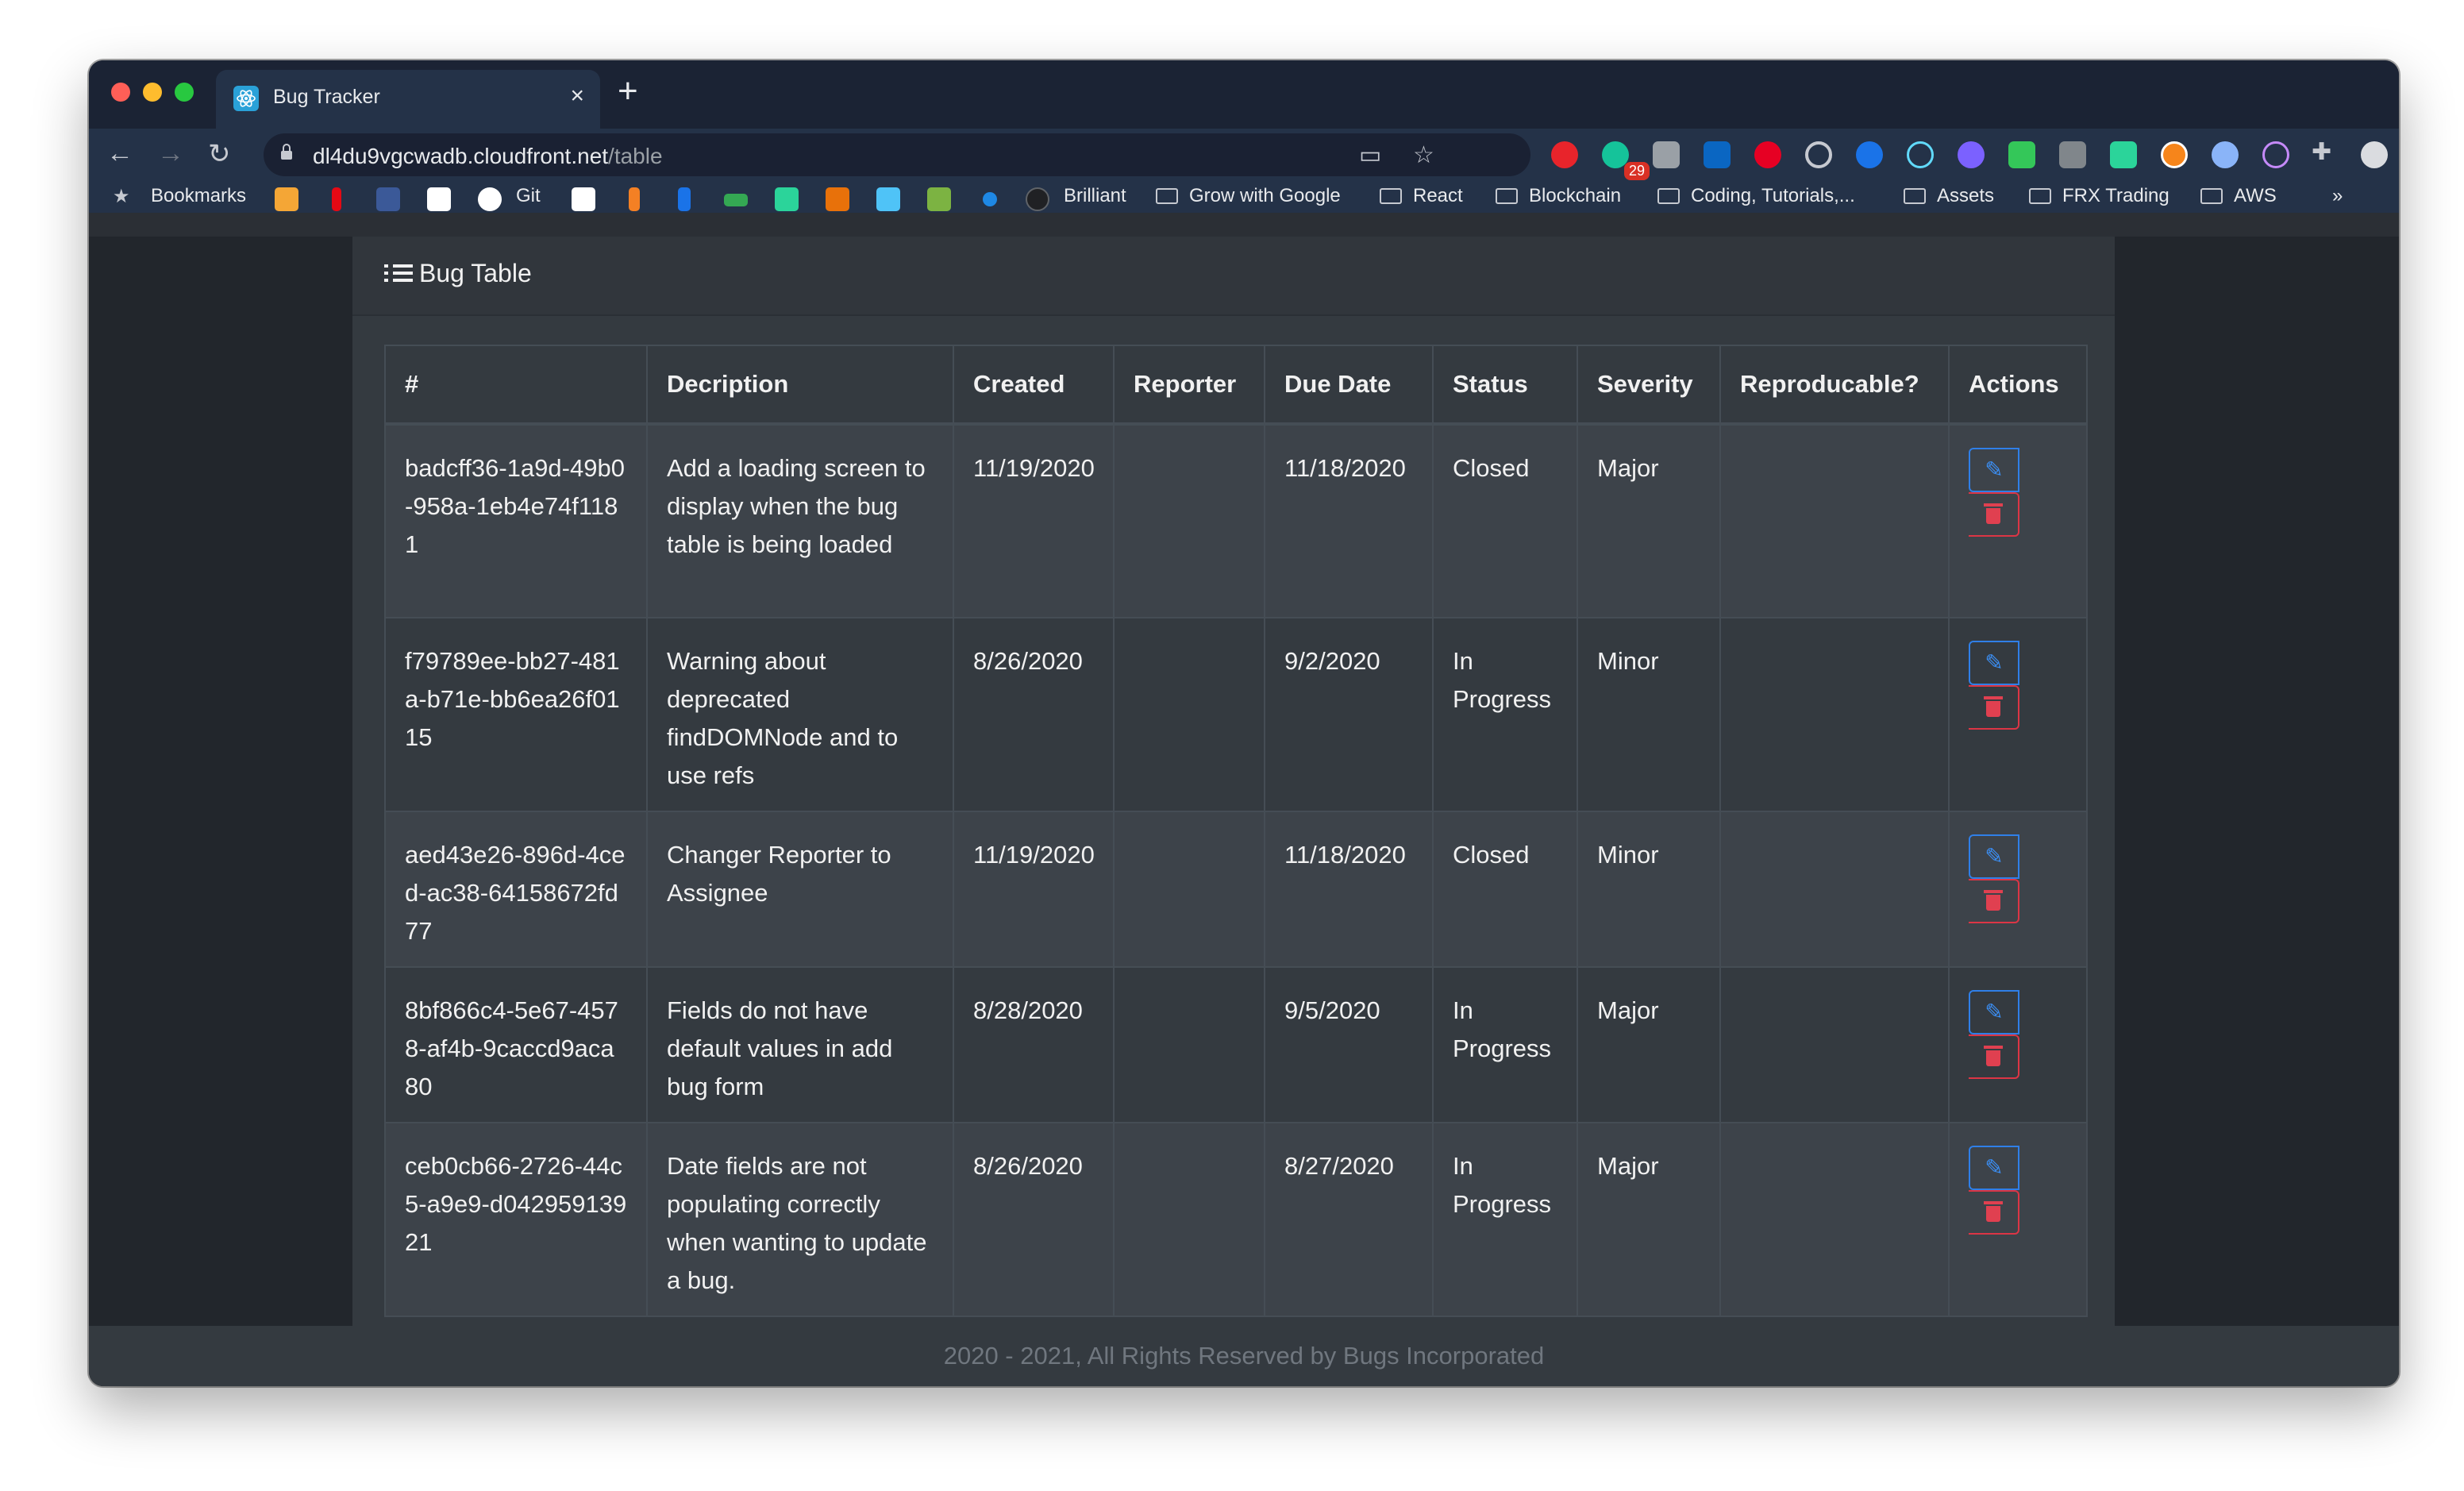 This screenshot has height=1491, width=2464. What do you see at coordinates (2337, 196) in the screenshot?
I see `bookmarks-overflow: »` at bounding box center [2337, 196].